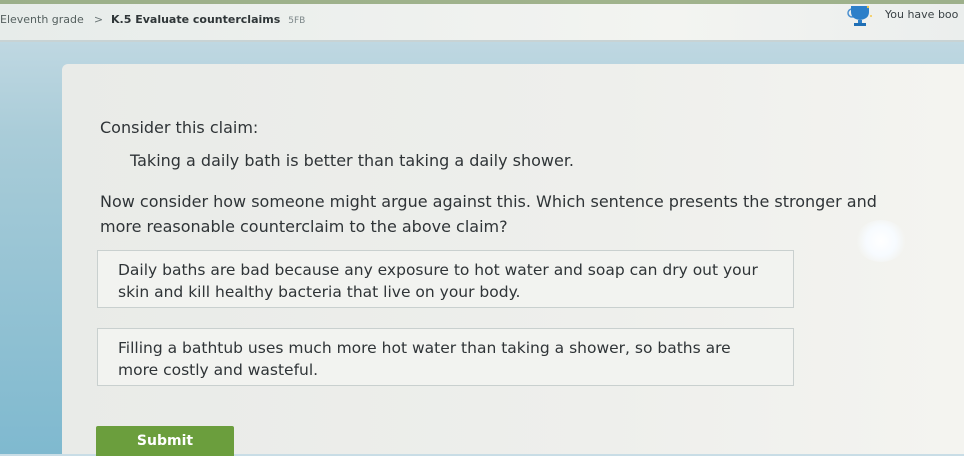  What do you see at coordinates (196, 19) in the screenshot?
I see `breadcrumb-skill: K.5 Evaluate counterclaims` at bounding box center [196, 19].